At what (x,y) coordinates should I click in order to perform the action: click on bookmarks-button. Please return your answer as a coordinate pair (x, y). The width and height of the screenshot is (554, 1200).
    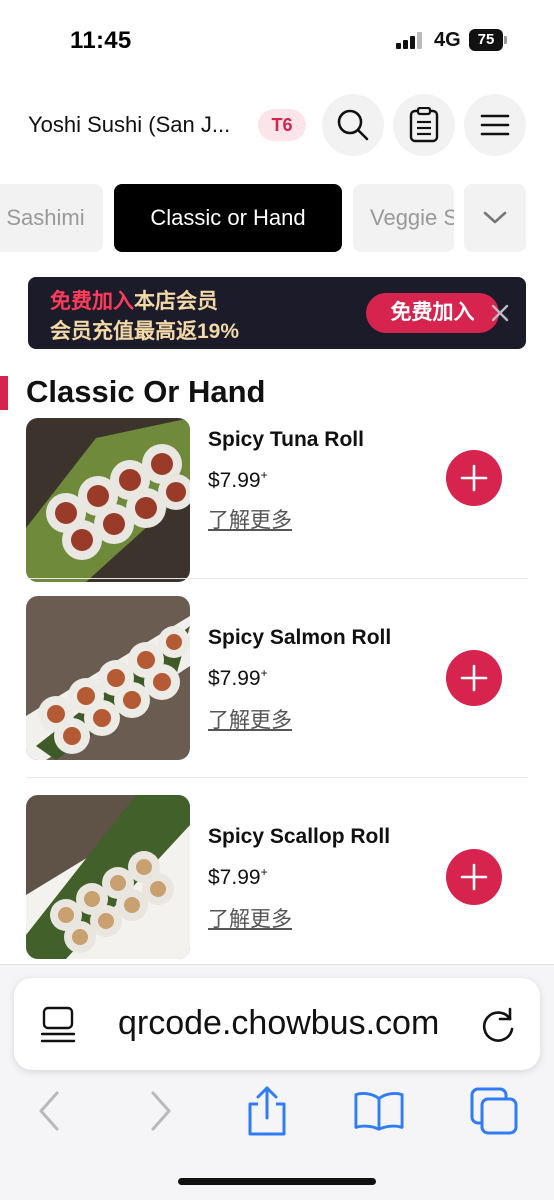
    Looking at the image, I should click on (379, 1111).